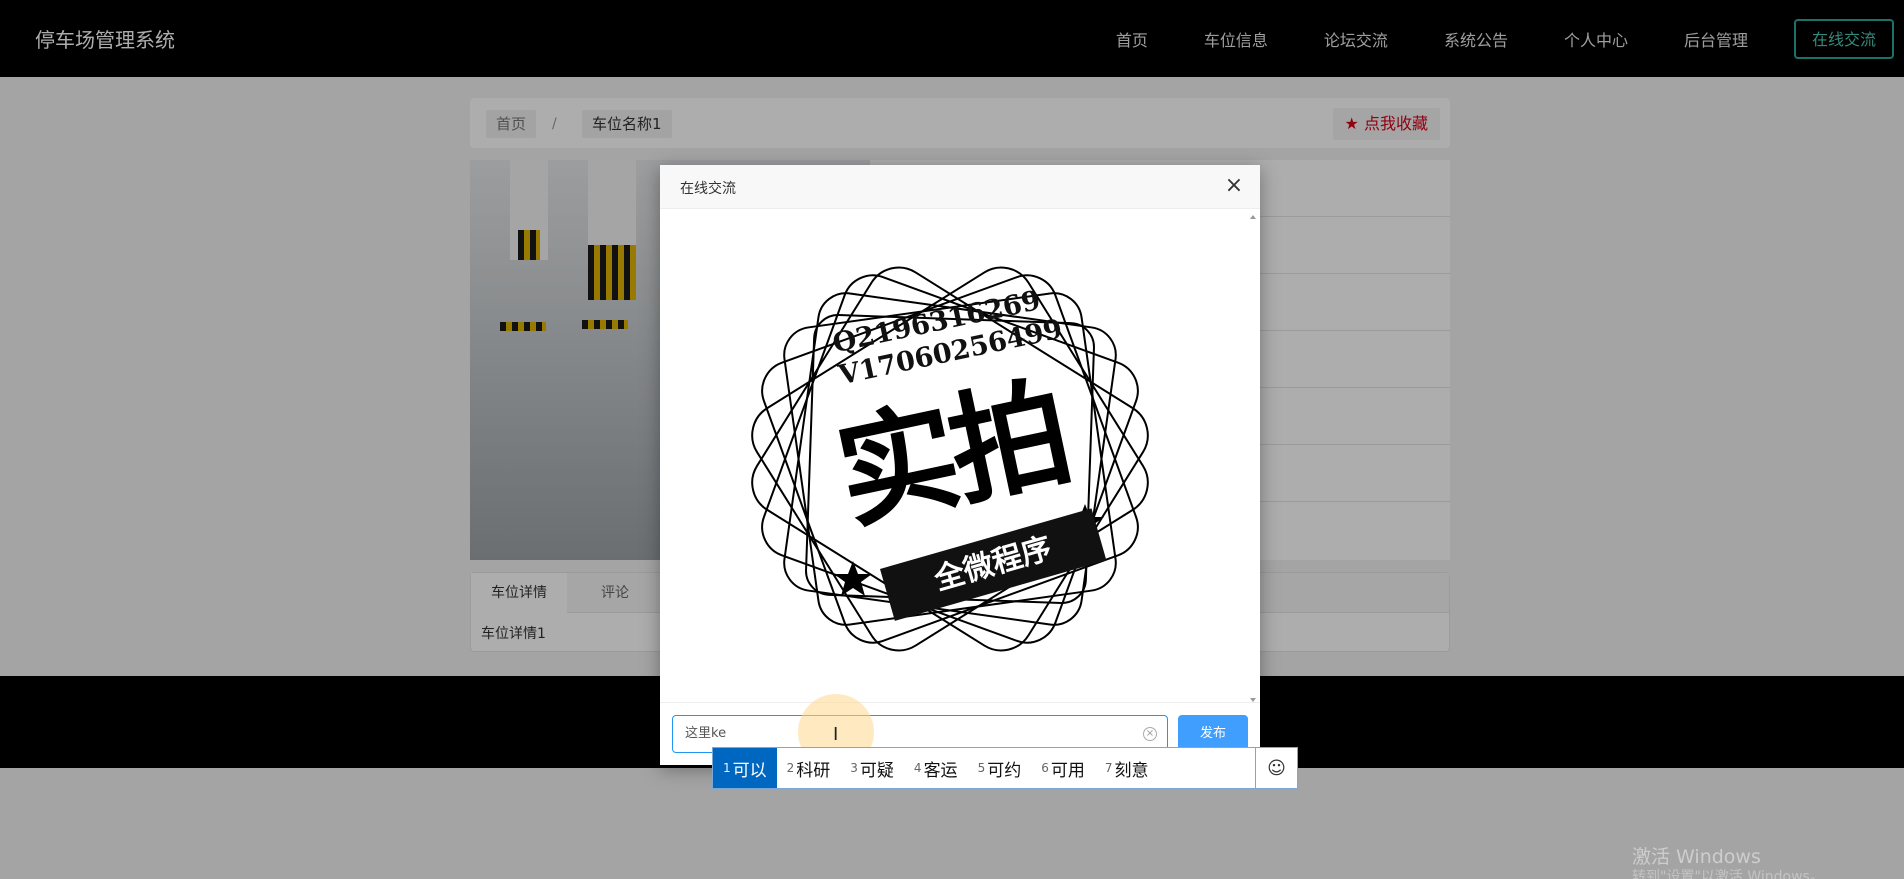 Image resolution: width=1904 pixels, height=879 pixels. What do you see at coordinates (936, 768) in the screenshot?
I see `ime-candidate: 4 客运` at bounding box center [936, 768].